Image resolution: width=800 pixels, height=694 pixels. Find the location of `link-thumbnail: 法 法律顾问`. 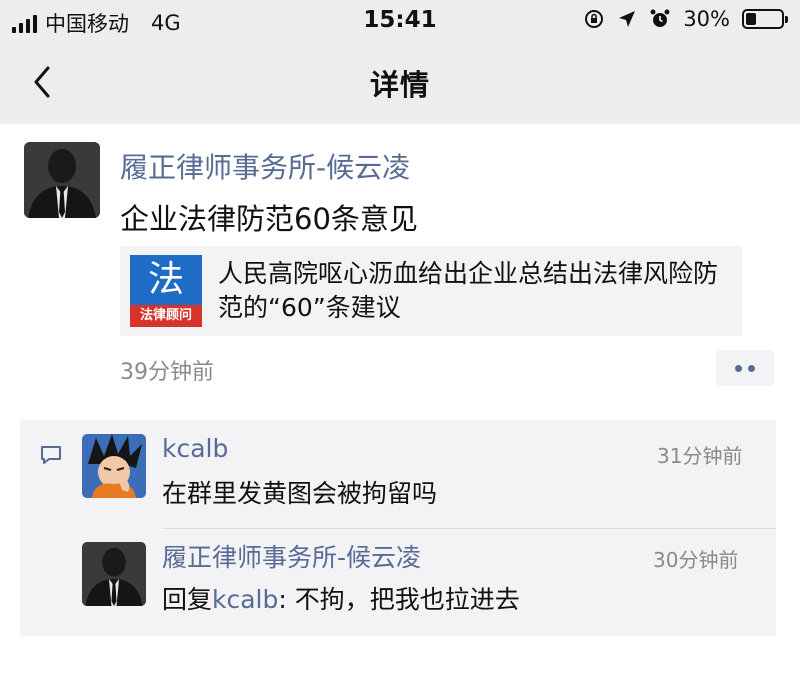

link-thumbnail: 法 法律顾问 is located at coordinates (166, 291).